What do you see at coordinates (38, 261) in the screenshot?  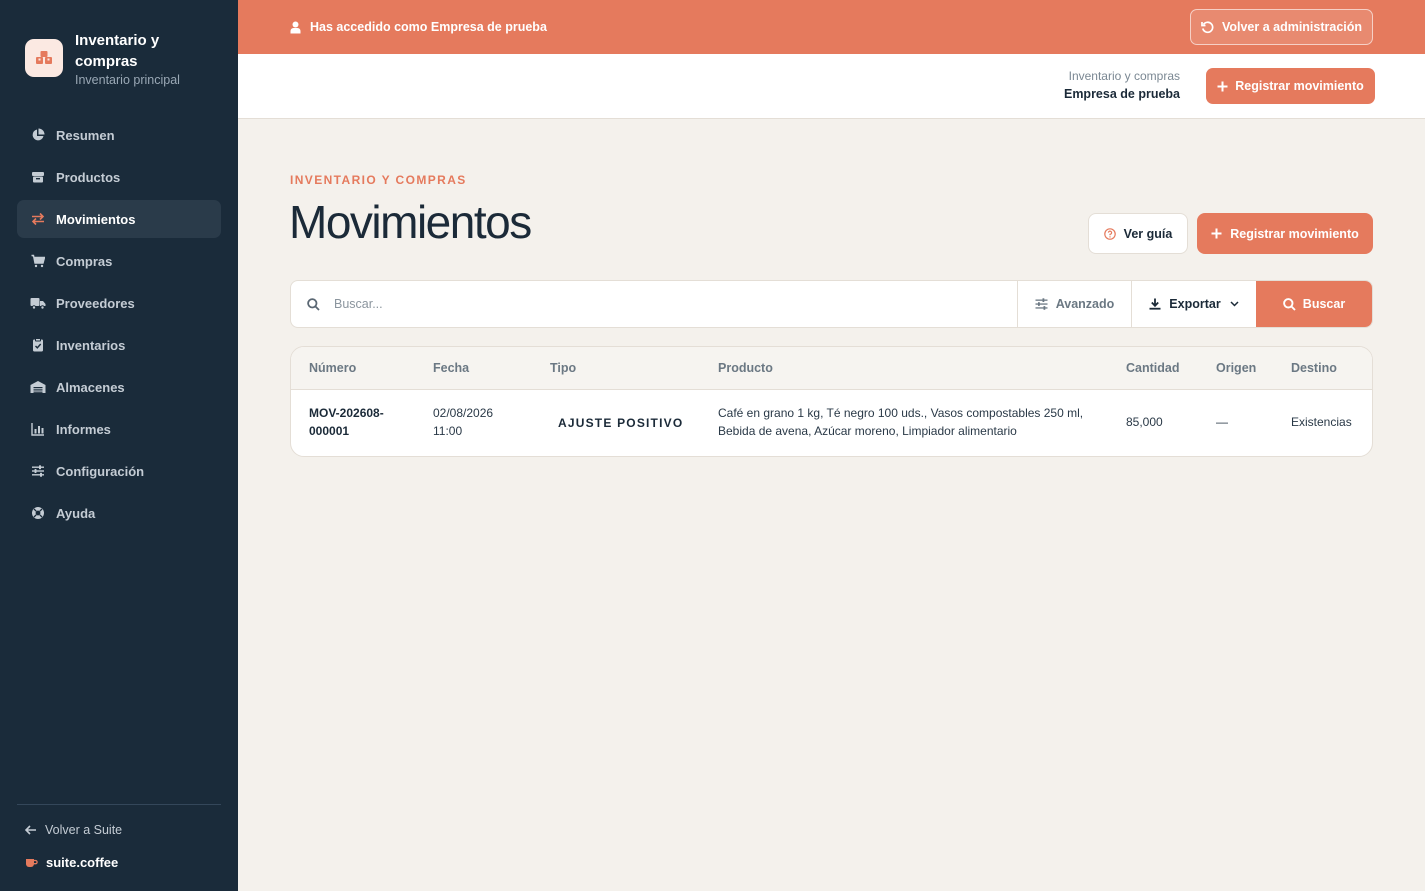 I see `cart-icon` at bounding box center [38, 261].